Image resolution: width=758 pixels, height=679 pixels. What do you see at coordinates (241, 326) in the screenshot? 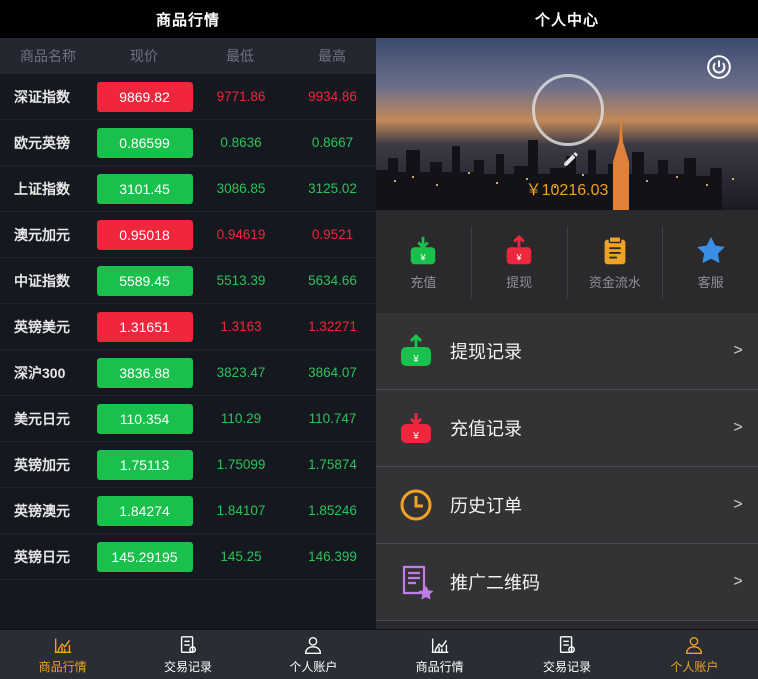
I see `low-price: 1.3163` at bounding box center [241, 326].